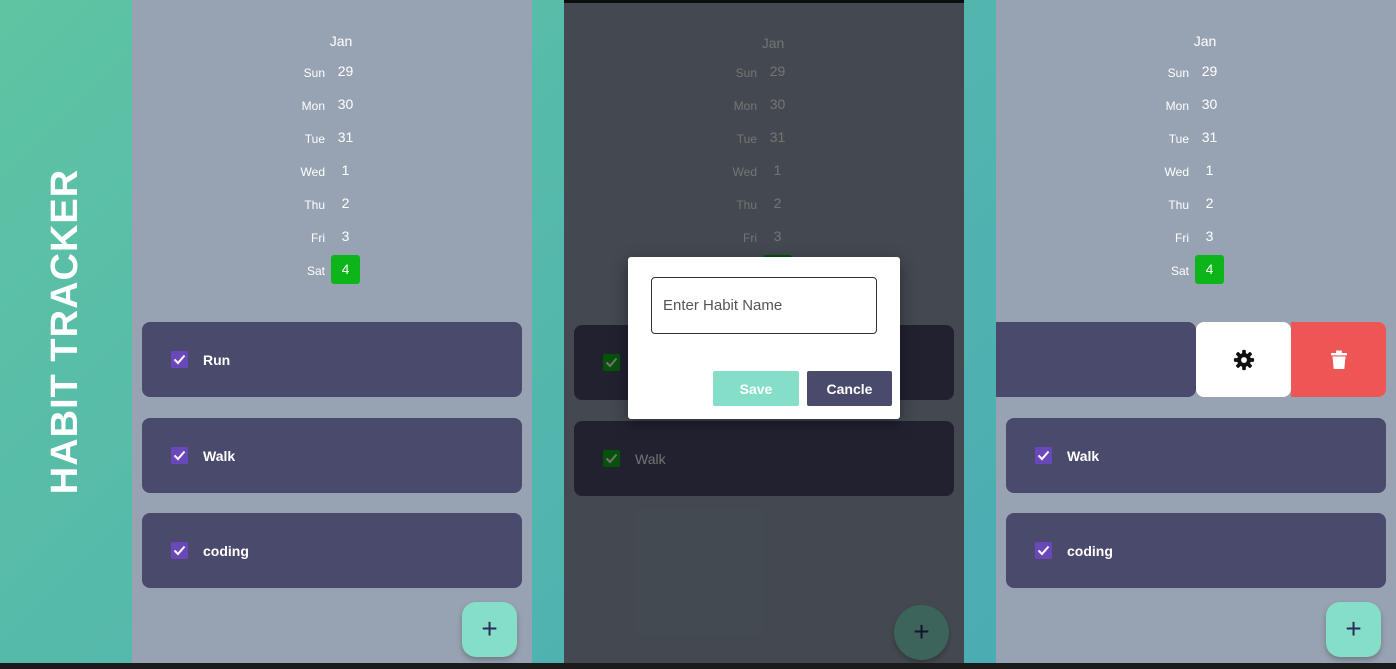 The height and width of the screenshot is (669, 1396). I want to click on trash-icon, so click(1338, 359).